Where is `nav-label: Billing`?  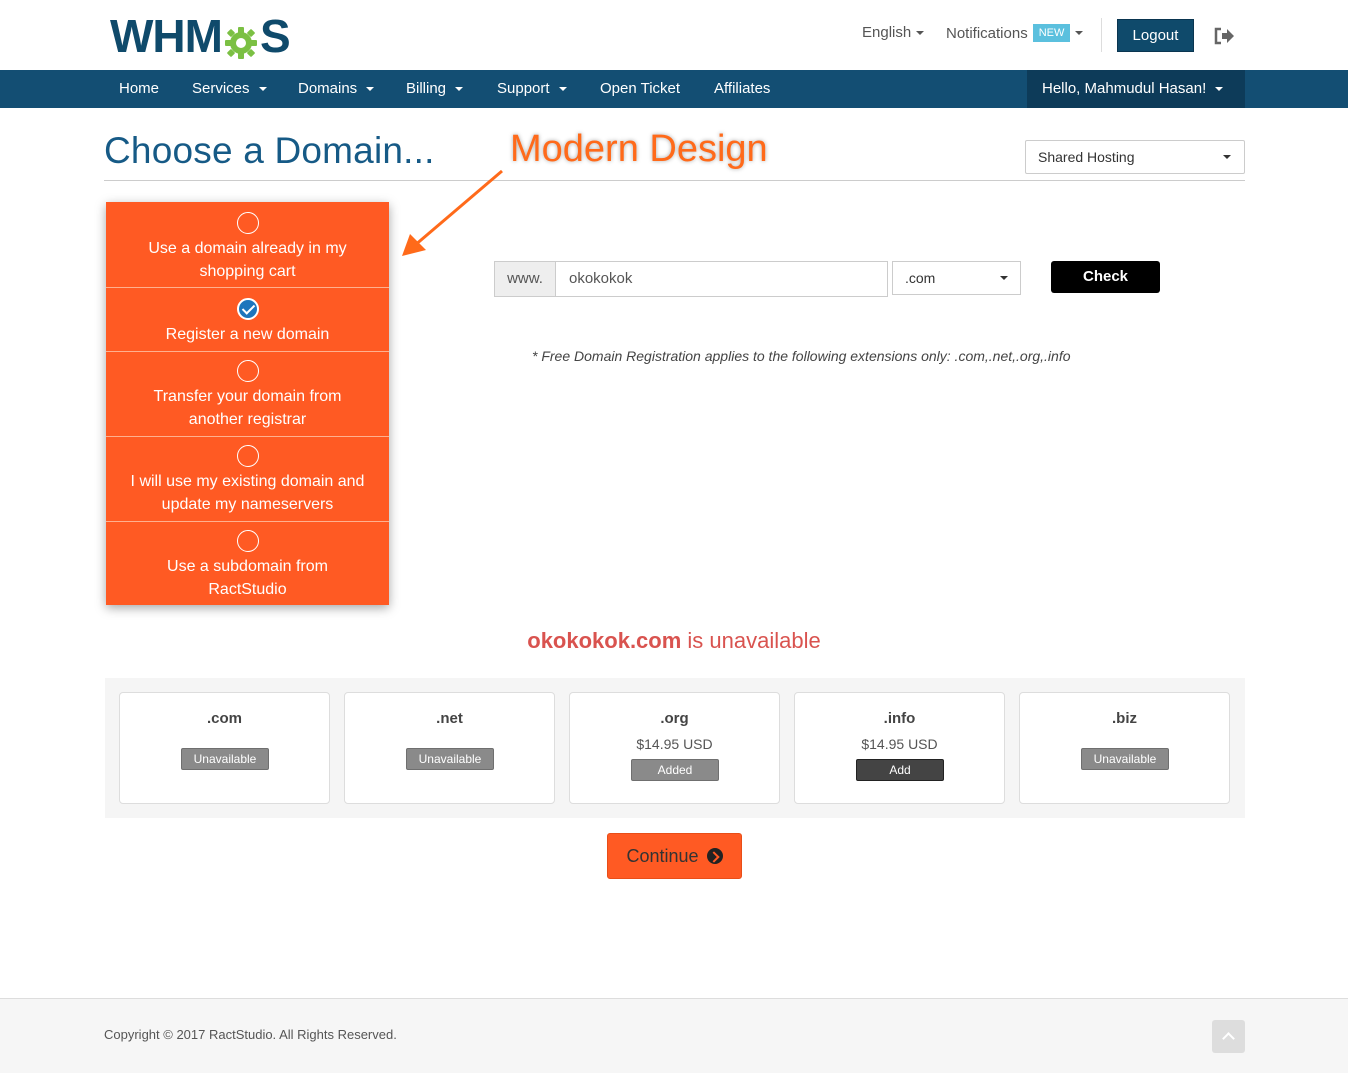 nav-label: Billing is located at coordinates (426, 88).